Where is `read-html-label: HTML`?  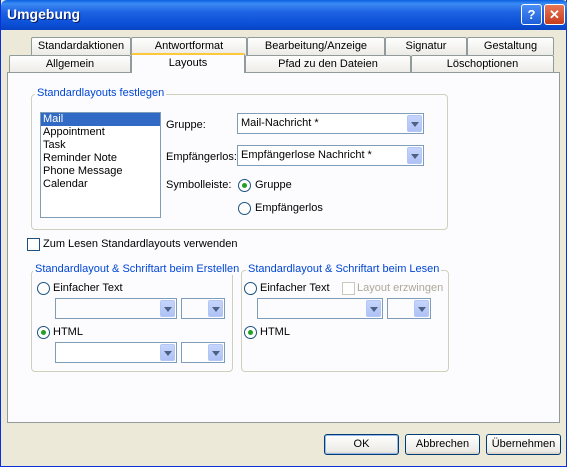
read-html-label: HTML is located at coordinates (275, 332).